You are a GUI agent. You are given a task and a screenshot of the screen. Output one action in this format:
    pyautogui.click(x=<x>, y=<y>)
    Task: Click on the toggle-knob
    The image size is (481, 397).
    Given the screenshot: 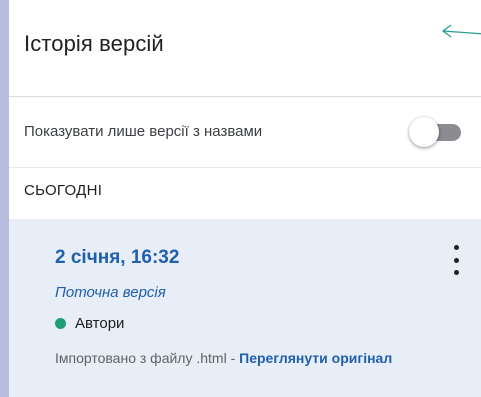 What is the action you would take?
    pyautogui.click(x=424, y=132)
    